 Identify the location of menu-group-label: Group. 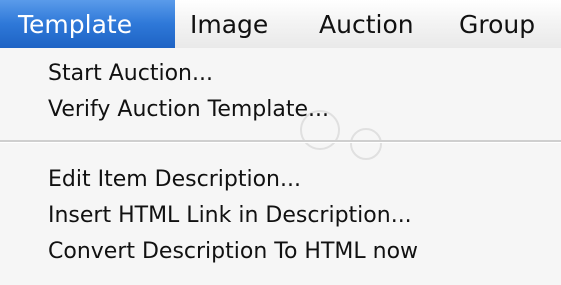
(497, 24).